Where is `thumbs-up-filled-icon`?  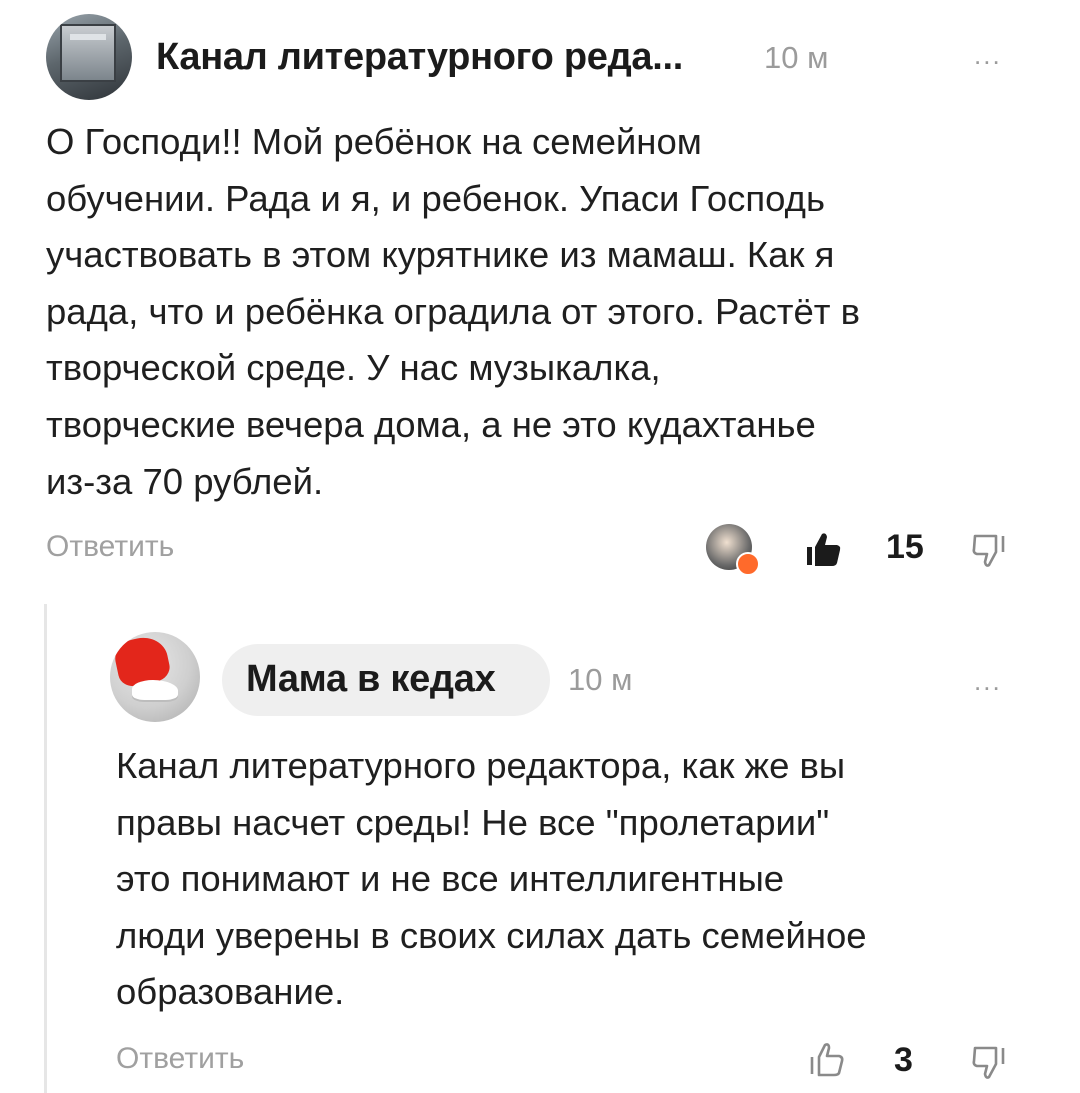 thumbs-up-filled-icon is located at coordinates (824, 550).